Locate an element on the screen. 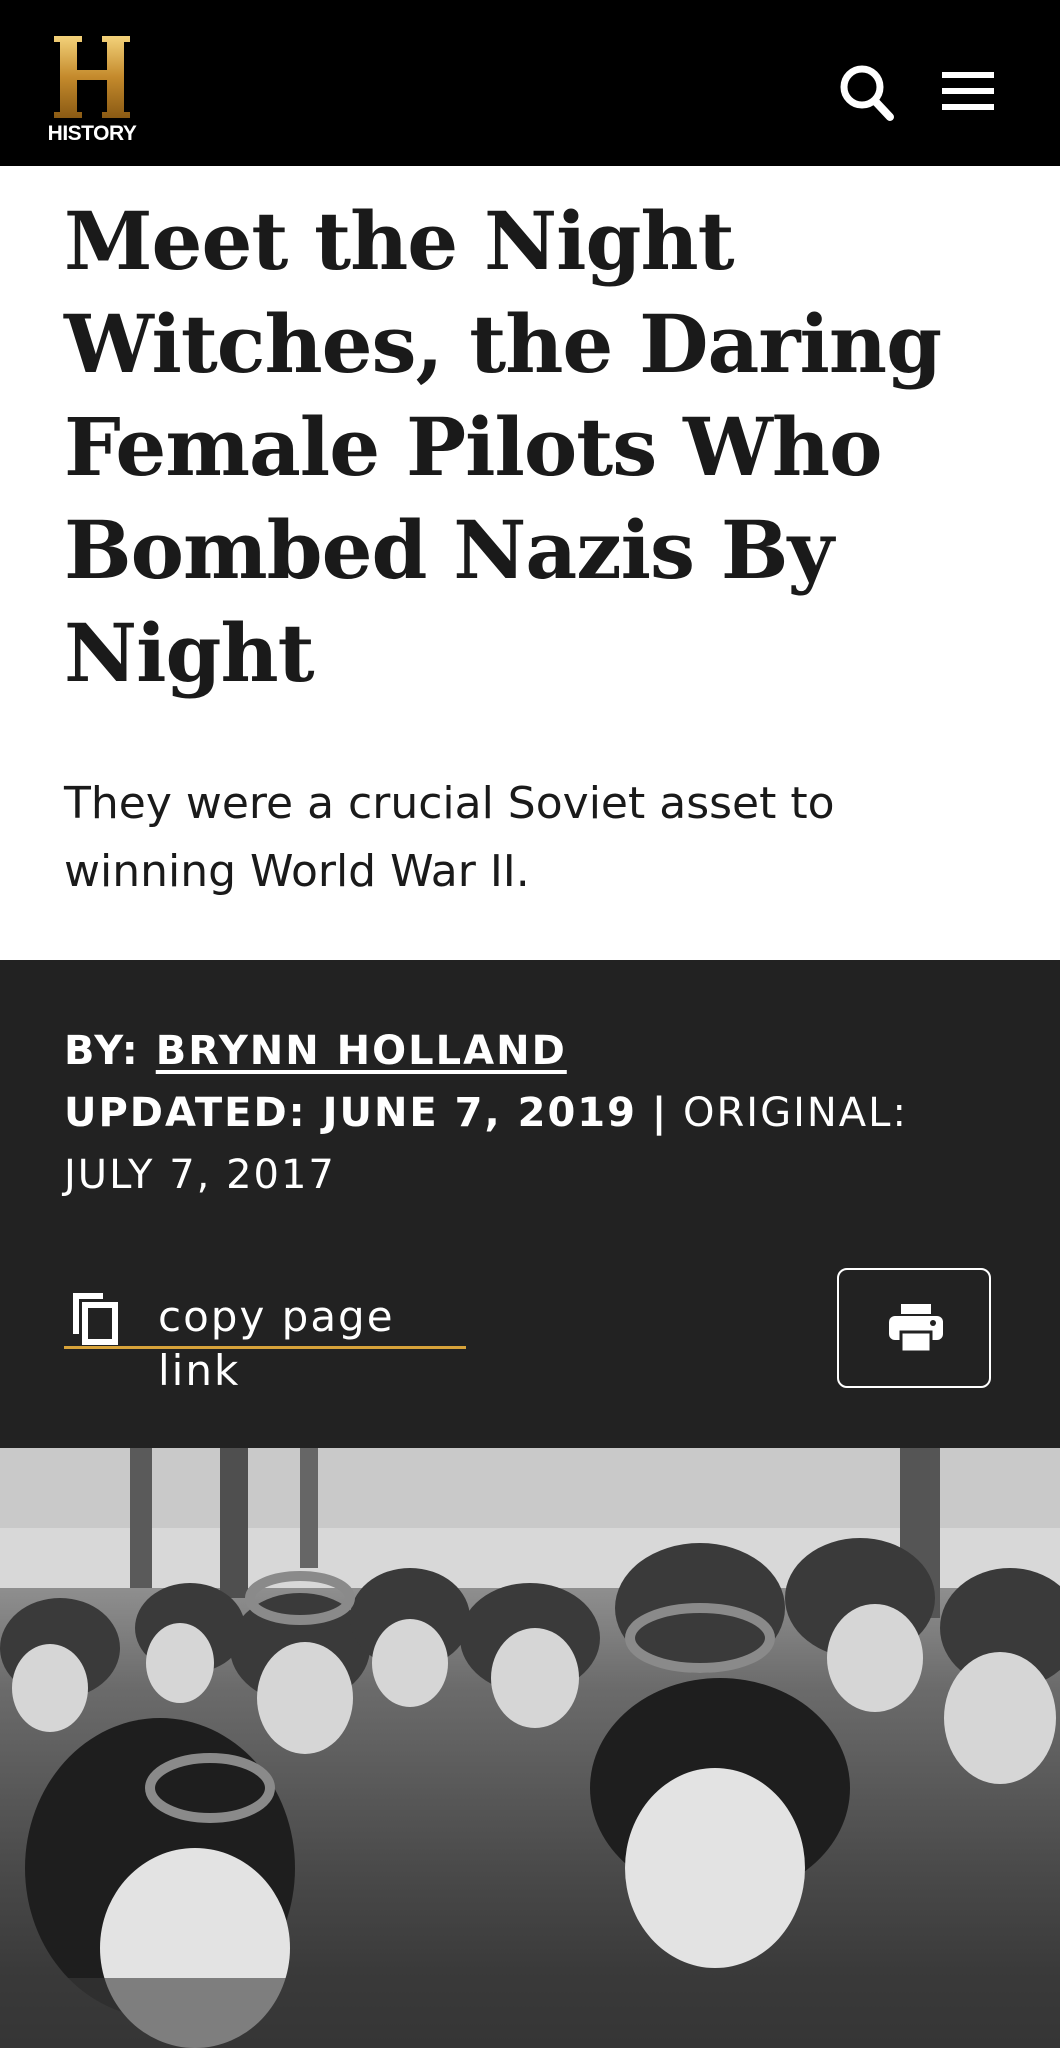 This screenshot has height=2048, width=1060. history-logo: HISTORY is located at coordinates (92, 92).